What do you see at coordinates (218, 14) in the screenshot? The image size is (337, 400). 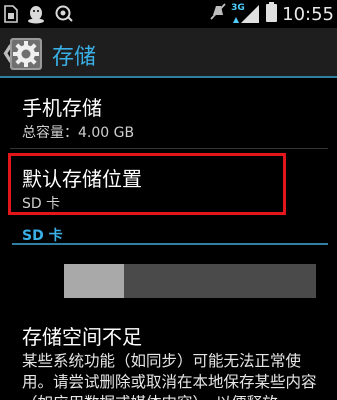 I see `mute-icon` at bounding box center [218, 14].